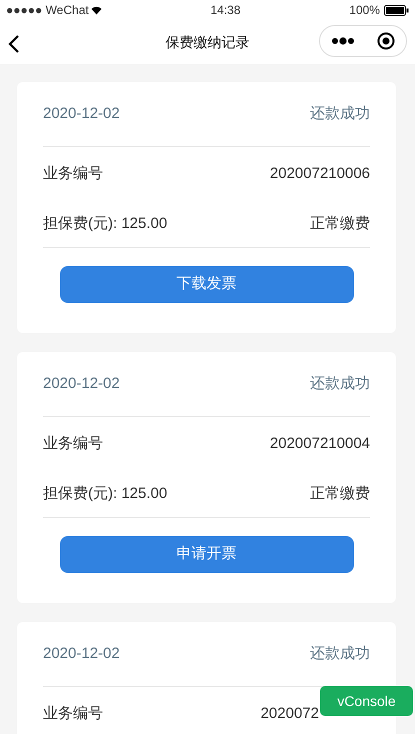 This screenshot has width=415, height=734. I want to click on business-number: 2020072, so click(289, 714).